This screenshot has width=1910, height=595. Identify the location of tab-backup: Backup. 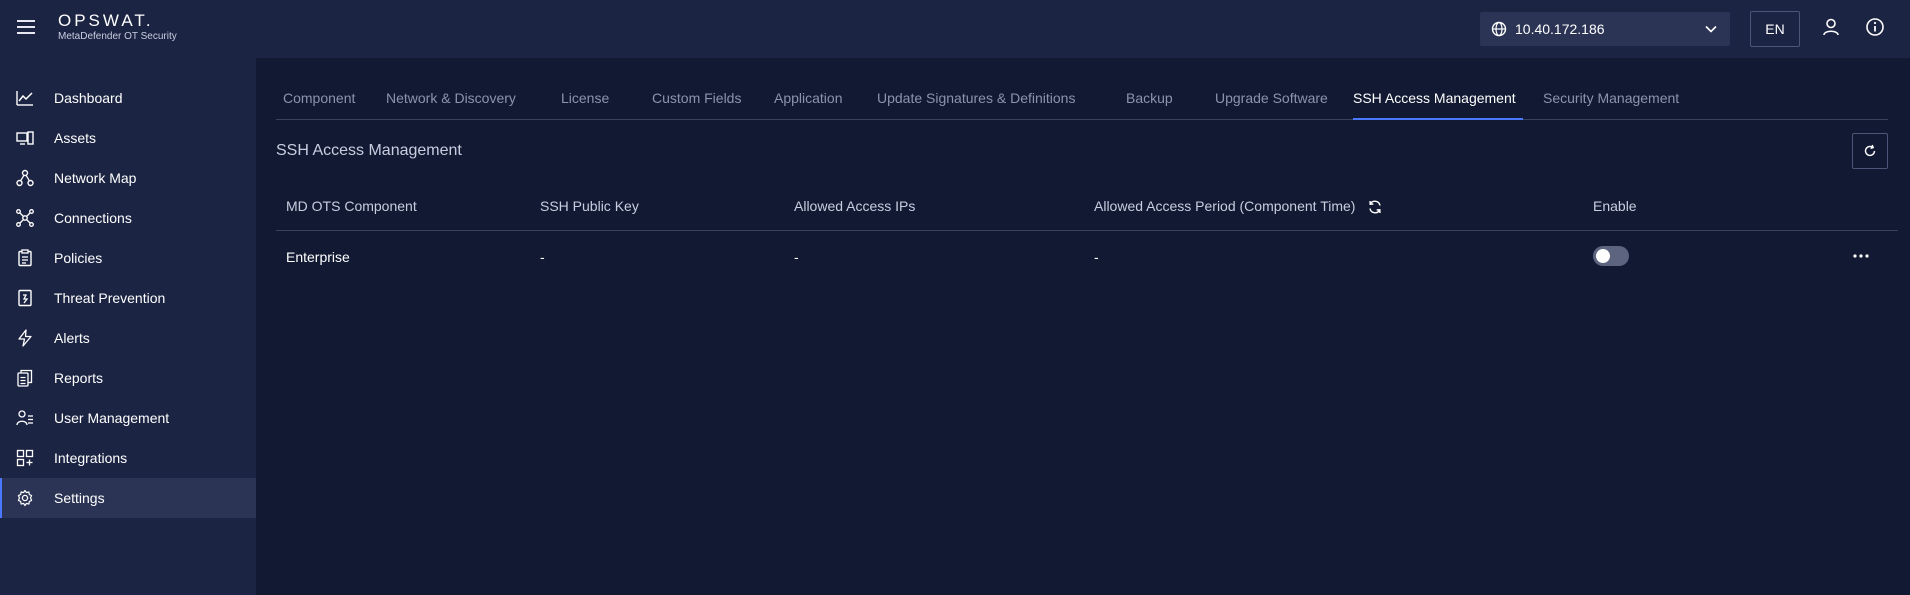
(1149, 98).